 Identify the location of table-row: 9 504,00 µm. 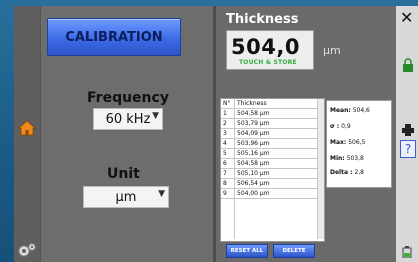
(269, 194).